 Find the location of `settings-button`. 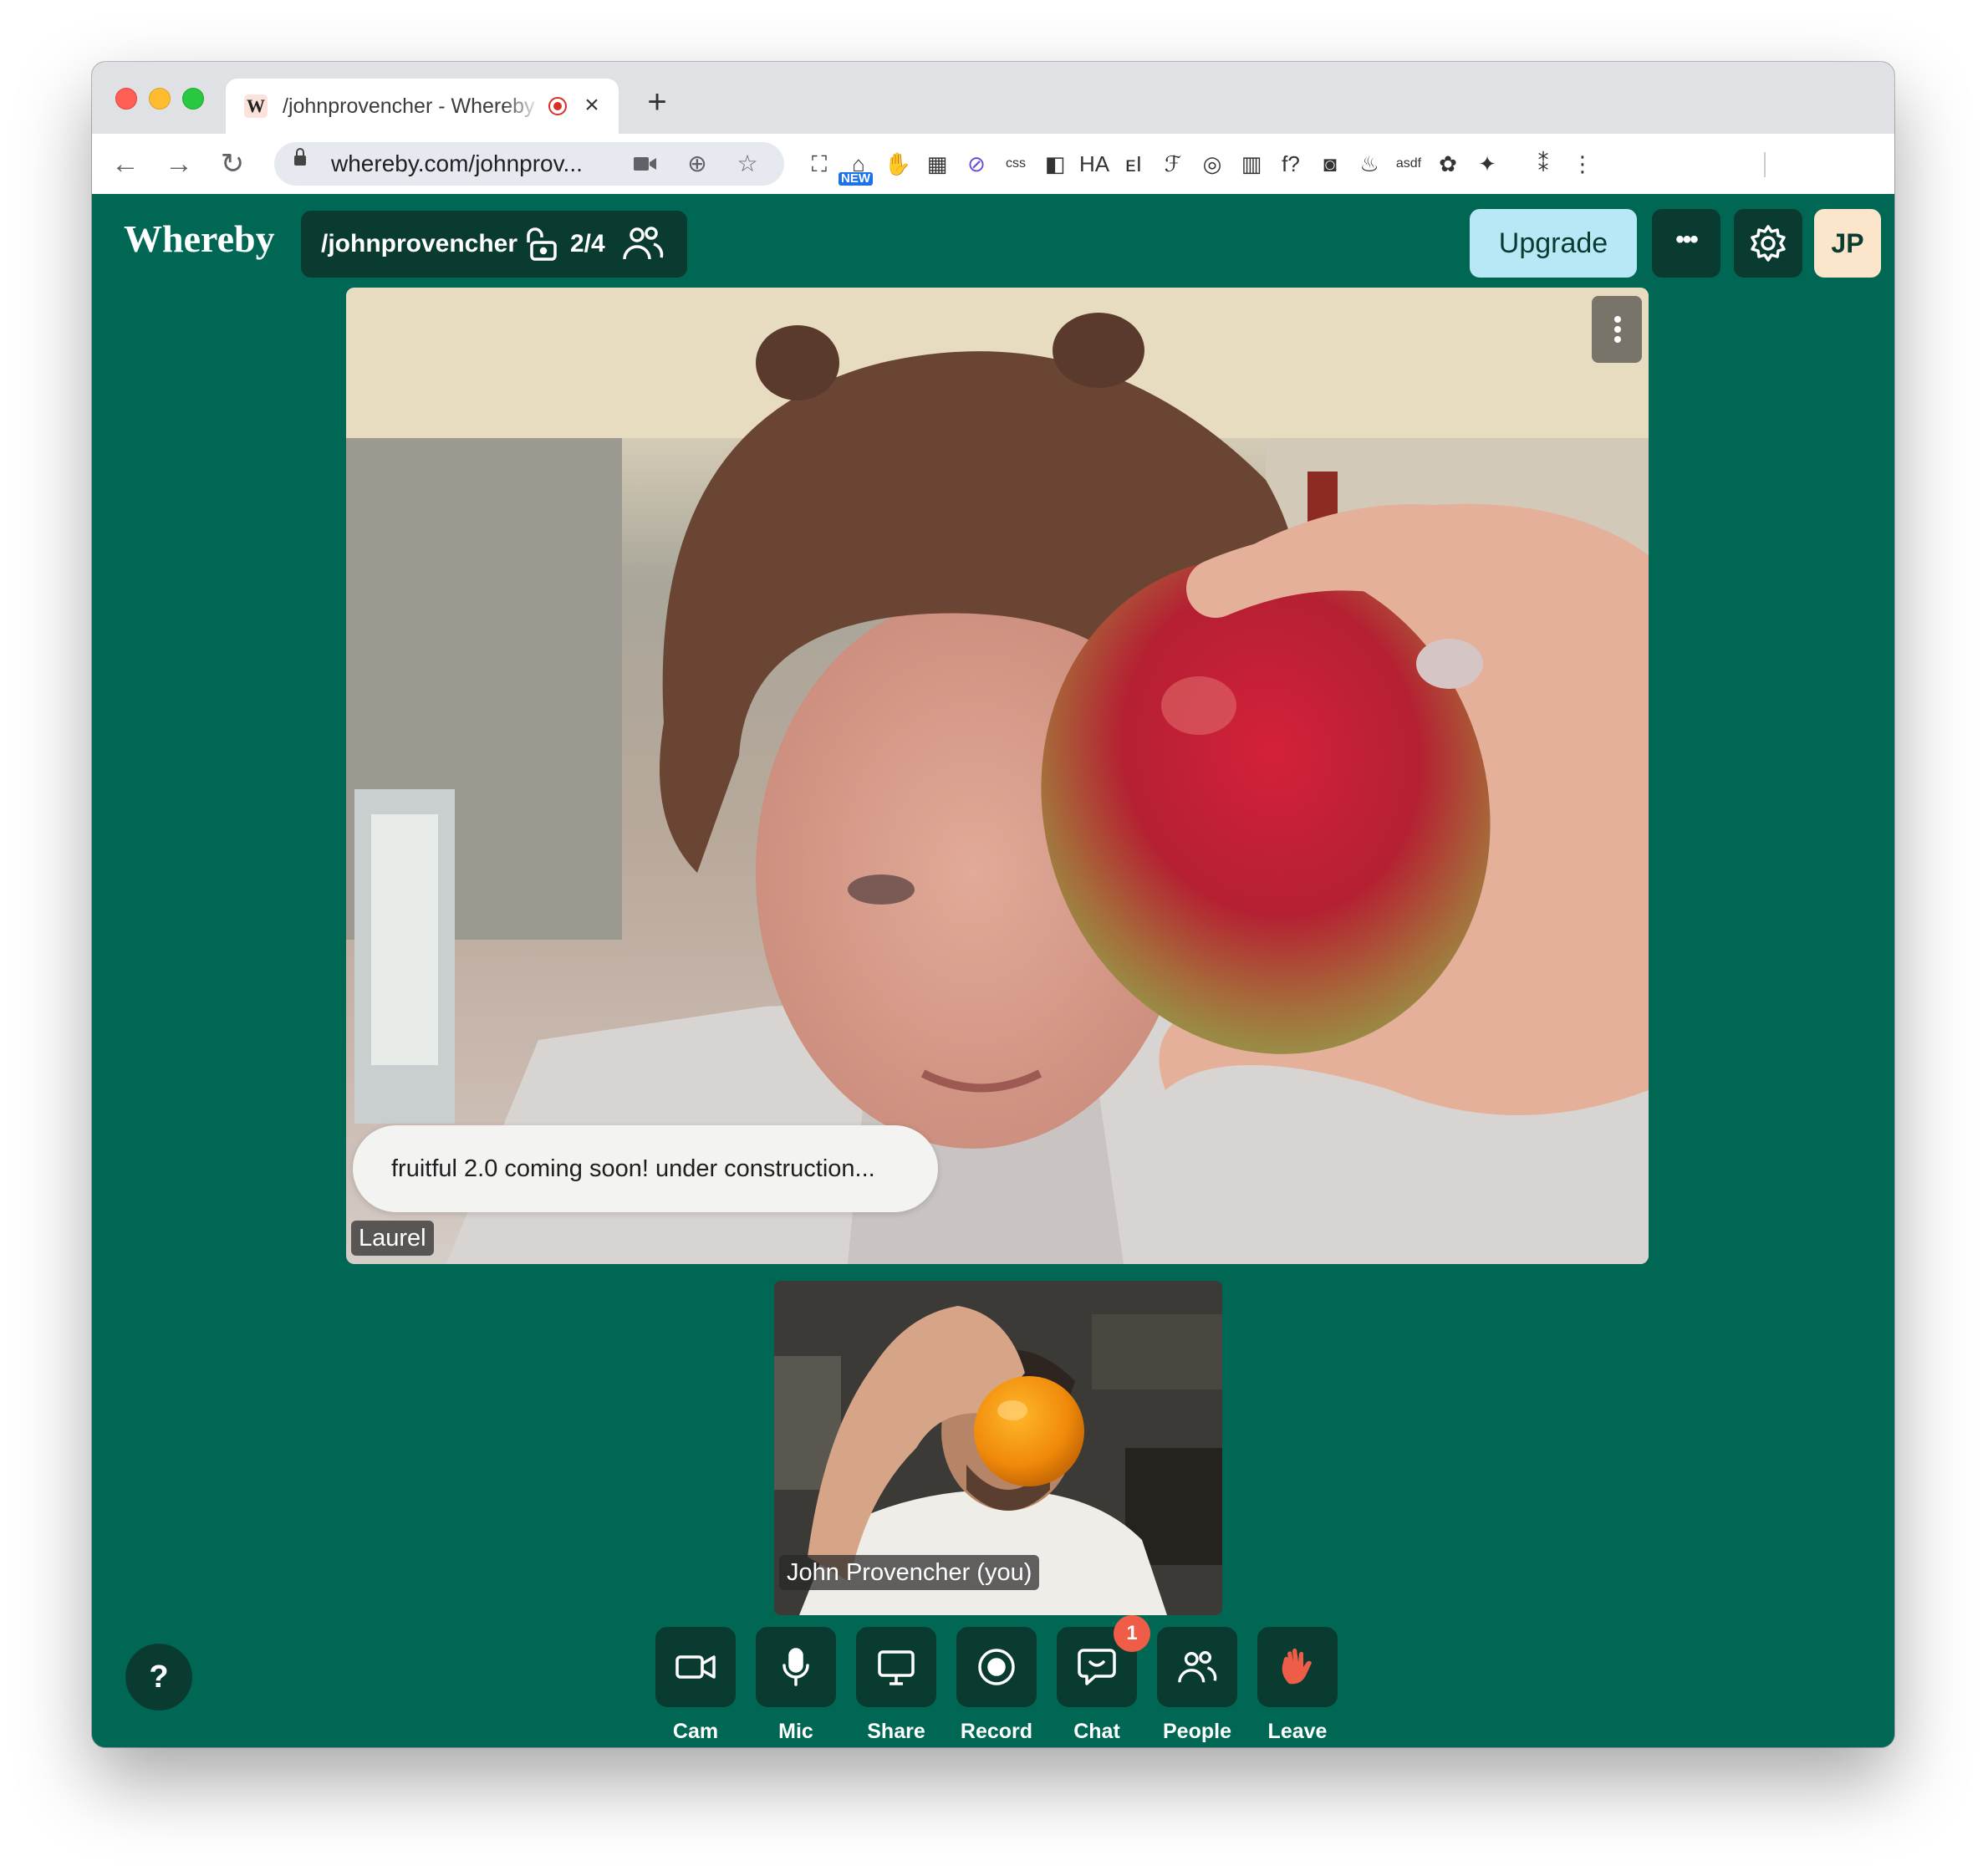

settings-button is located at coordinates (1768, 244).